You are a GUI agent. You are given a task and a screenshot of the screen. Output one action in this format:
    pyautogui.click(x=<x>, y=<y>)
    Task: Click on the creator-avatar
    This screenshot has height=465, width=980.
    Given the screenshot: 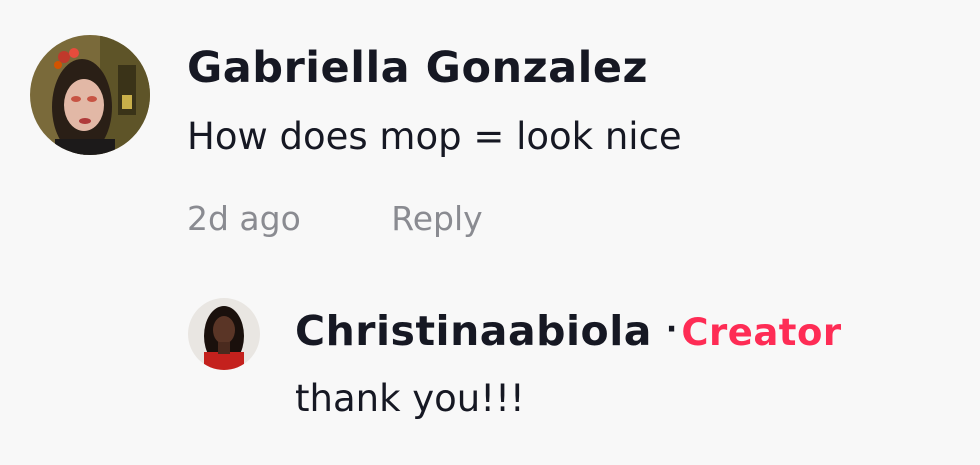 What is the action you would take?
    pyautogui.click(x=224, y=334)
    